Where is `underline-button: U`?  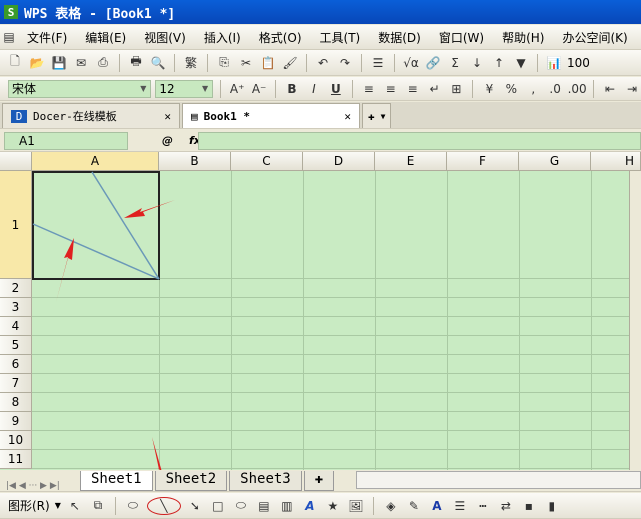 underline-button: U is located at coordinates (336, 89).